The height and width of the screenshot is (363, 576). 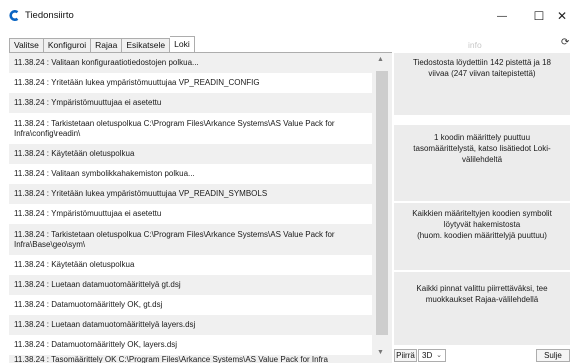 I want to click on minimize-button: —, so click(x=502, y=16).